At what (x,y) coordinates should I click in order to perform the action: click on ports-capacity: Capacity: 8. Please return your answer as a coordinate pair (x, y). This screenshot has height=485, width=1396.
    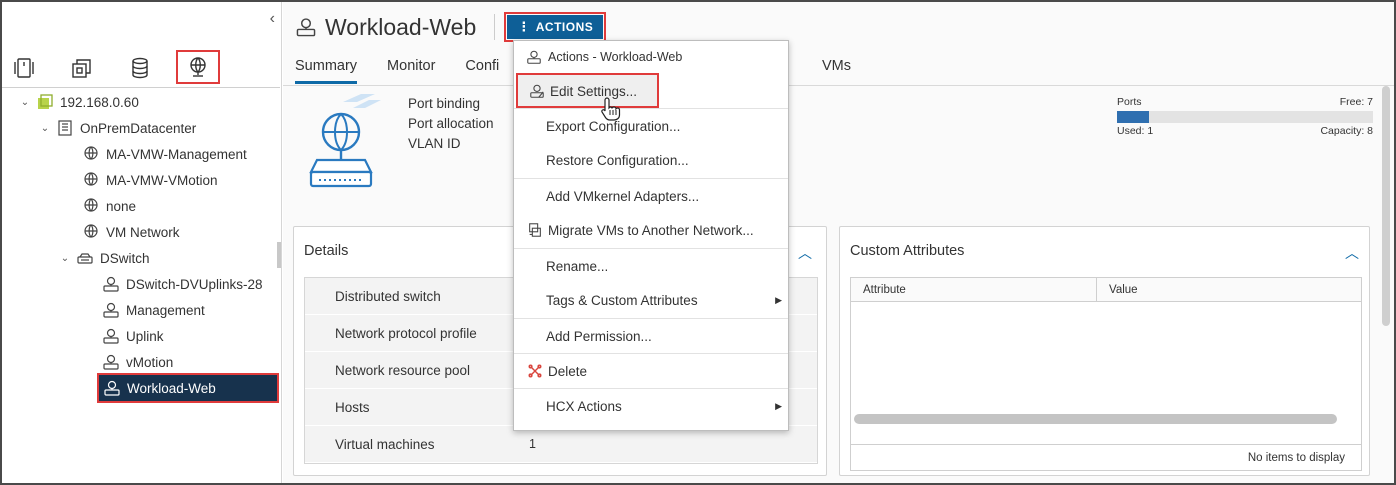
    Looking at the image, I should click on (1346, 131).